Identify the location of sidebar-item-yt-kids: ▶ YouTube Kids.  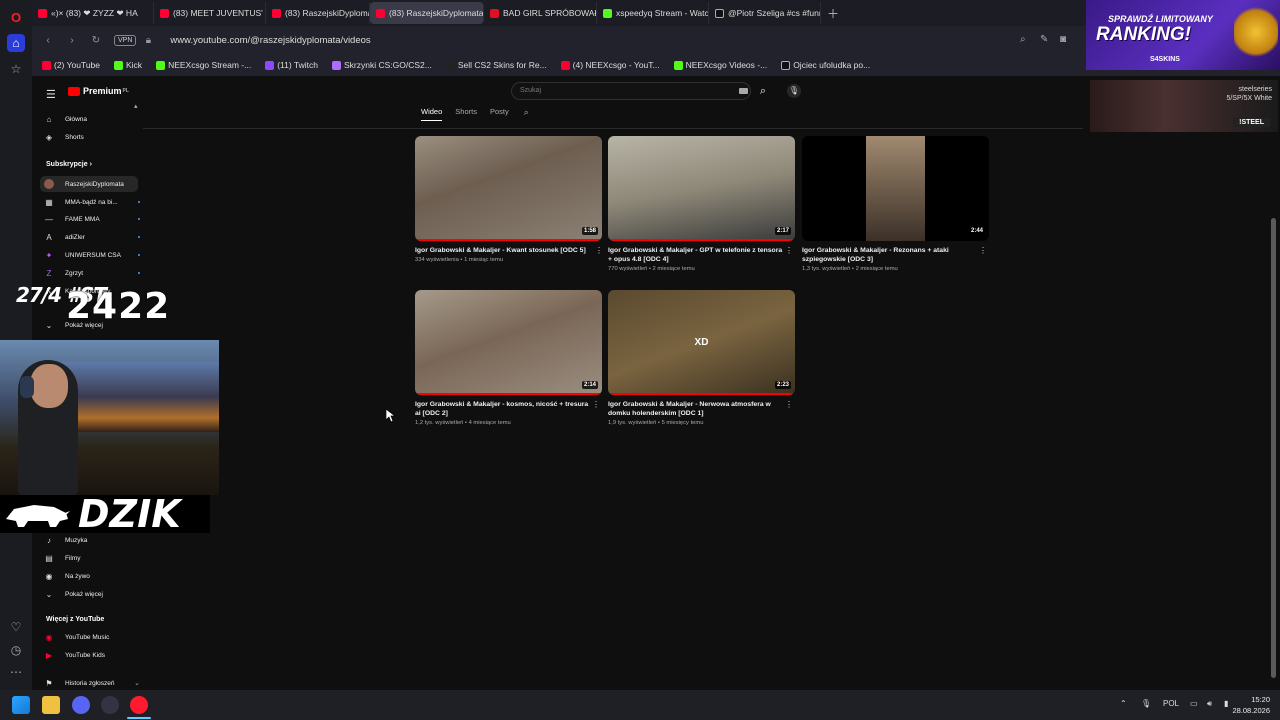
(92, 655).